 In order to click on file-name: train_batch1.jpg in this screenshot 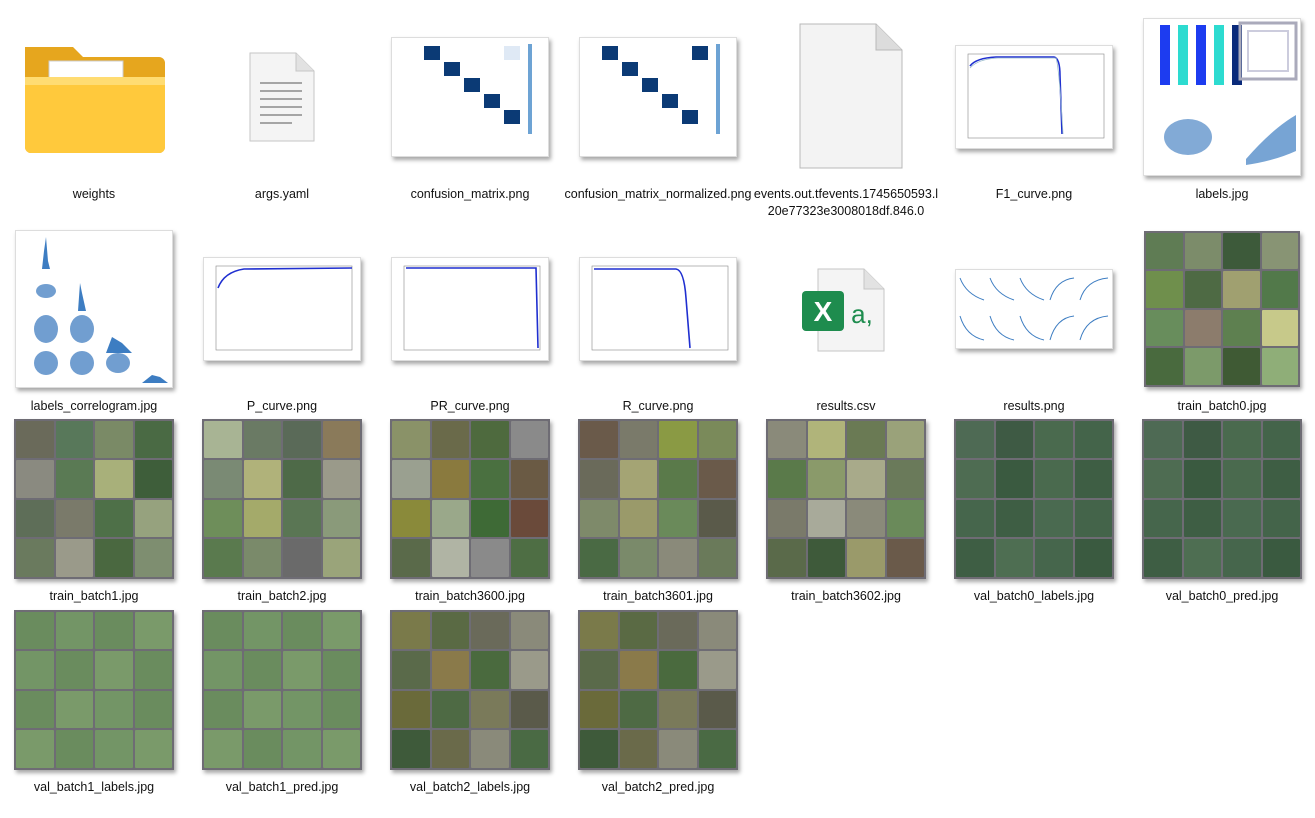, I will do `click(94, 596)`.